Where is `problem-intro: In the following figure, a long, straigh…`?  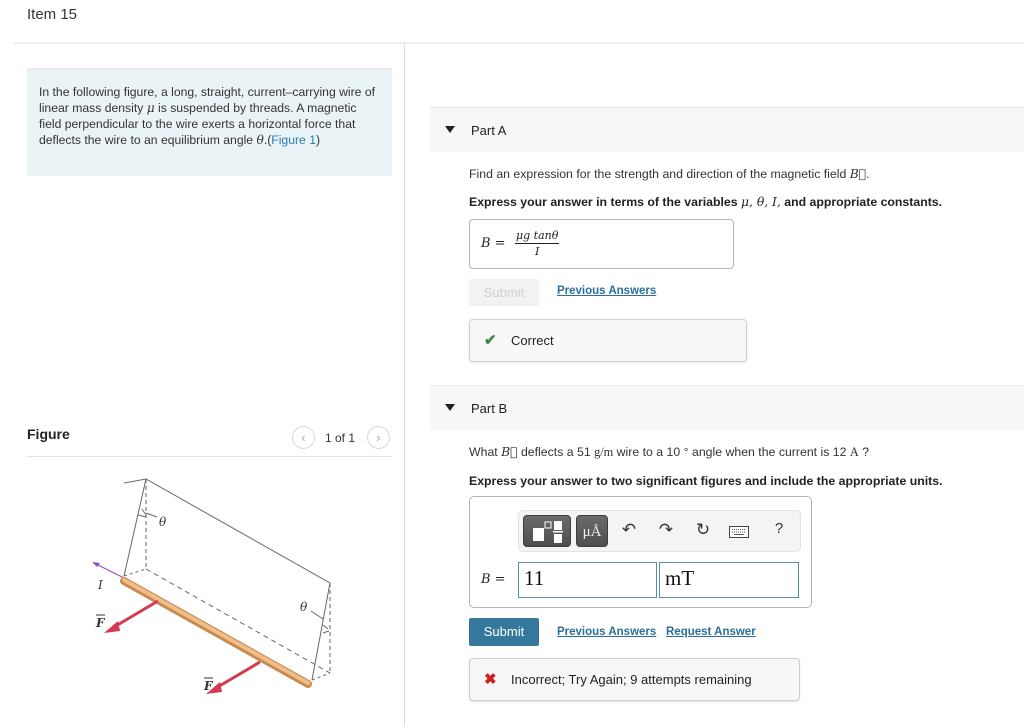
problem-intro: In the following figure, a long, straigh… is located at coordinates (209, 122).